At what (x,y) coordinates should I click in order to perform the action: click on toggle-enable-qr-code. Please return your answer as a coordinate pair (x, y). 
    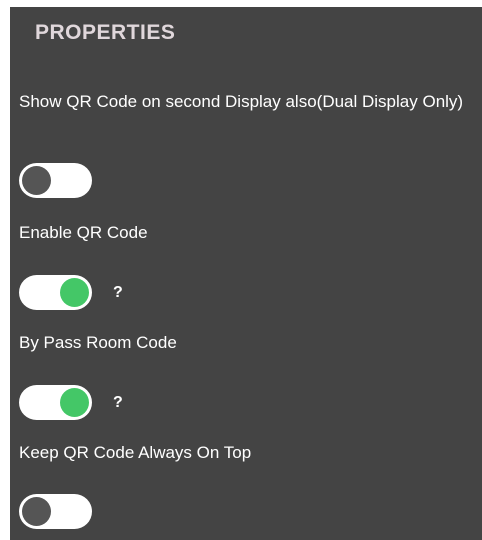
    Looking at the image, I should click on (55, 292).